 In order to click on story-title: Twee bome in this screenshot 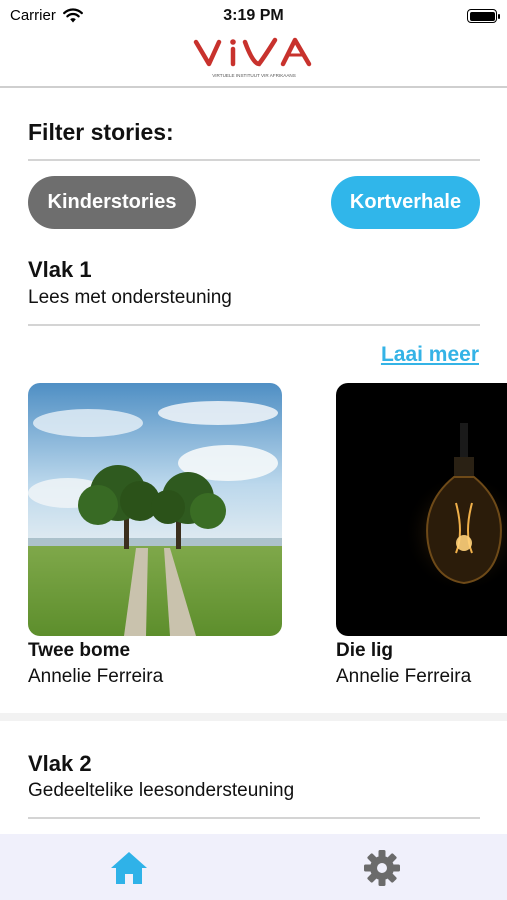, I will do `click(79, 650)`.